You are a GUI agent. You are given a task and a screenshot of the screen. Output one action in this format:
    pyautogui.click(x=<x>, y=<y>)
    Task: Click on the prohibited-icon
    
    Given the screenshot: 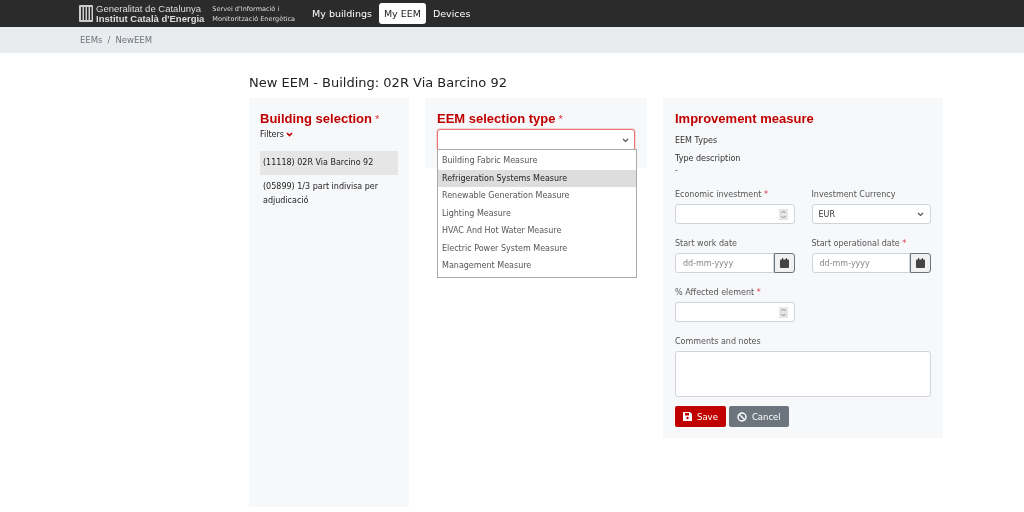 What is the action you would take?
    pyautogui.click(x=741, y=416)
    